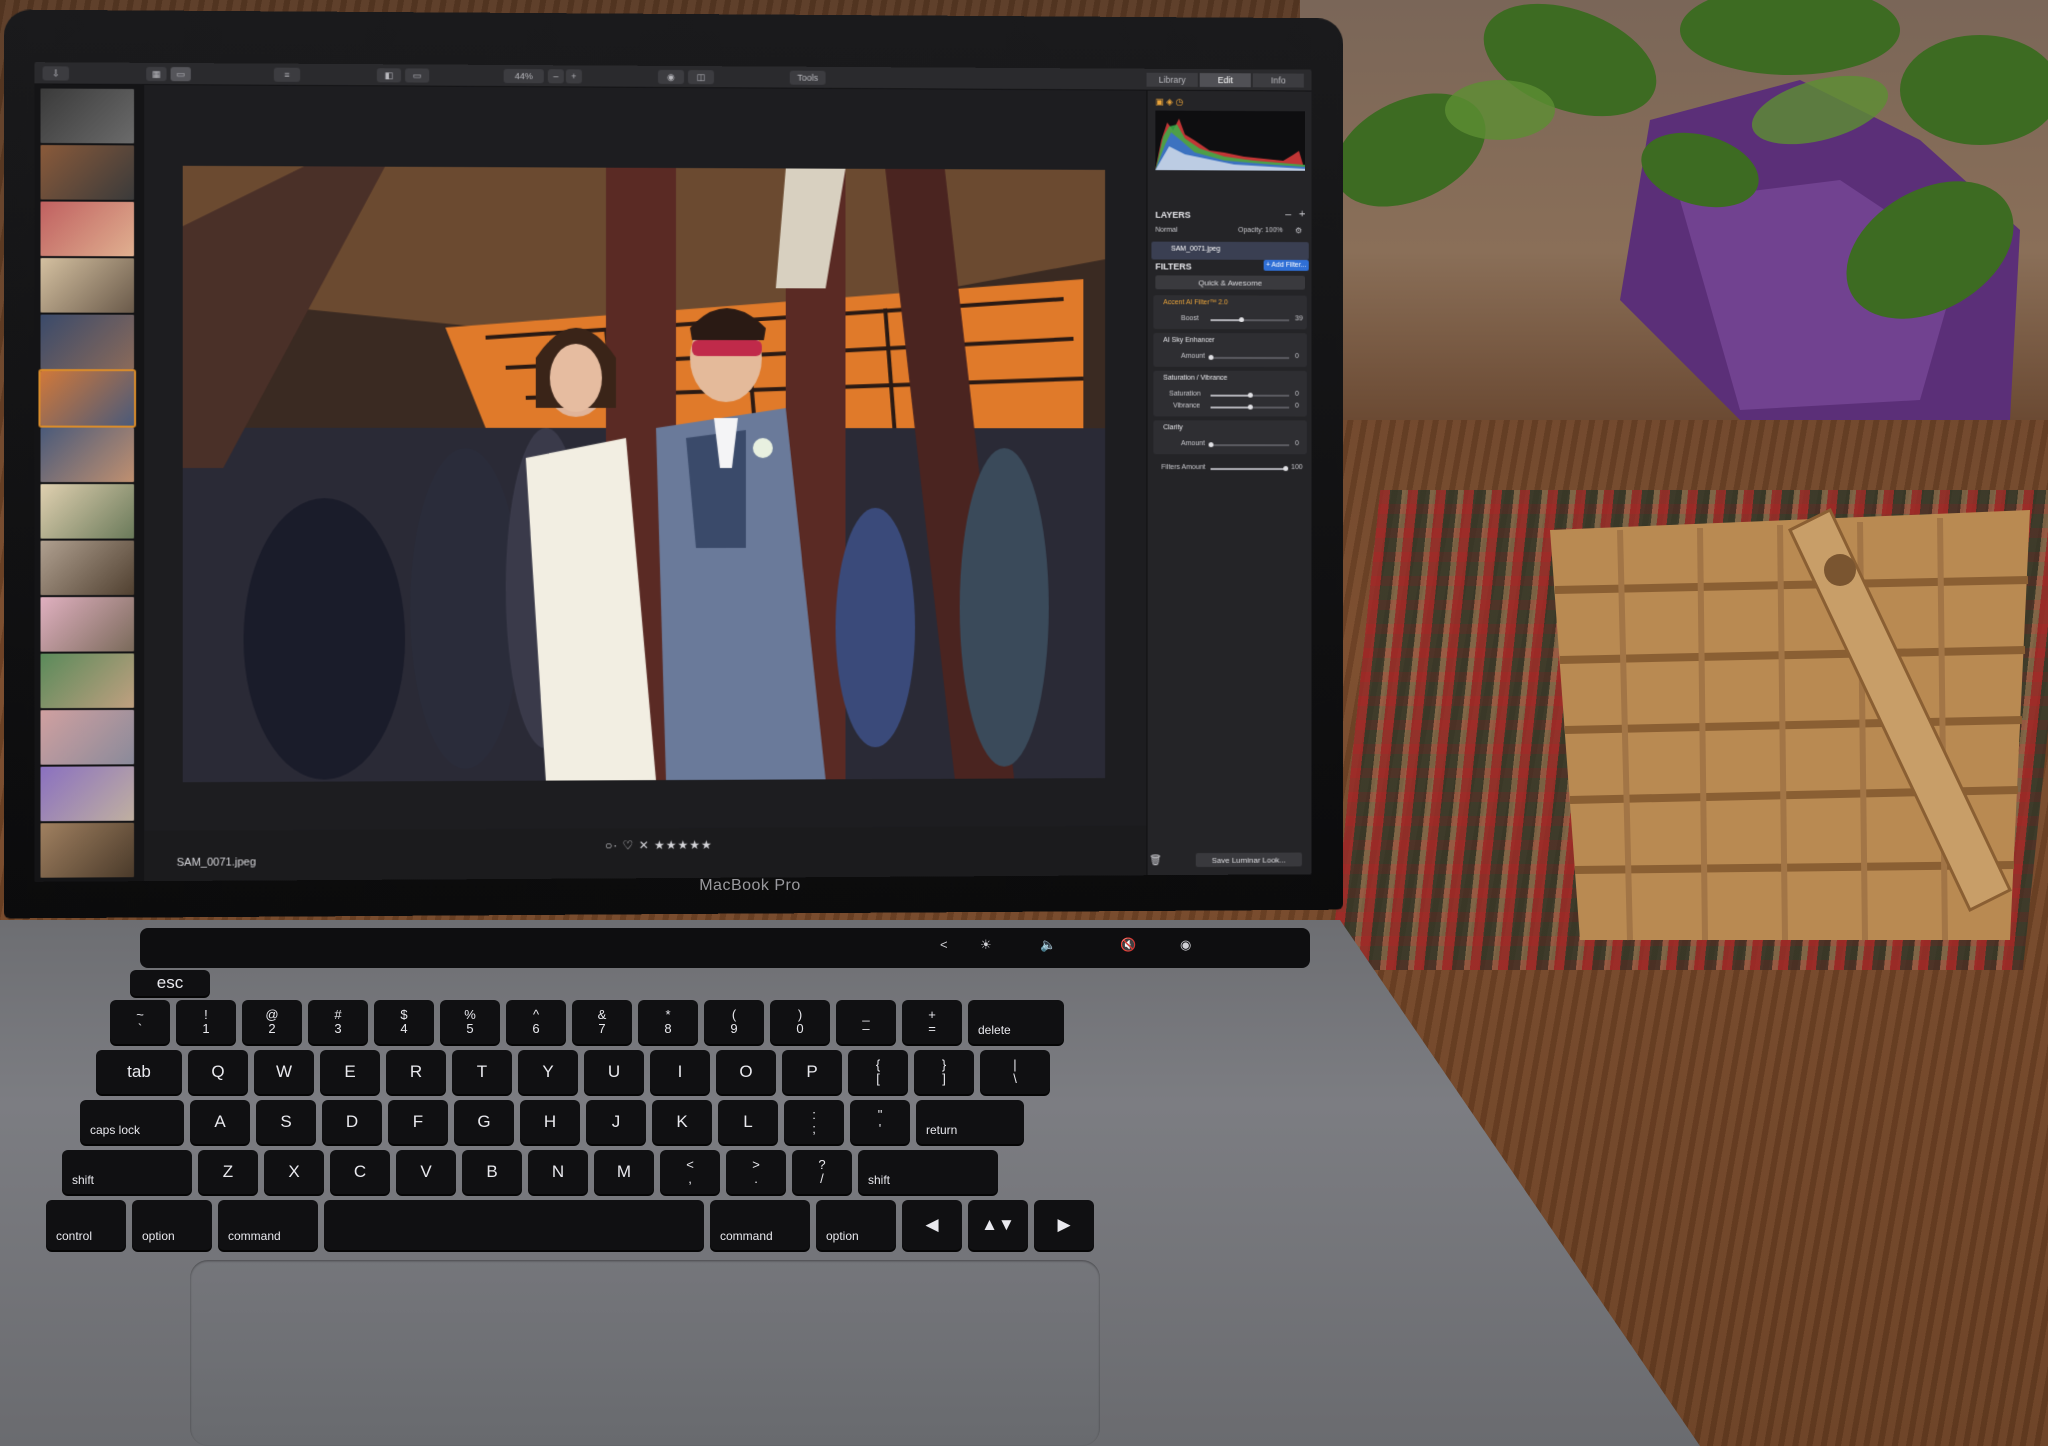 The width and height of the screenshot is (2048, 1446). Describe the element at coordinates (417, 75) in the screenshot. I see `filmstrip-toggle-button: ▭` at that location.